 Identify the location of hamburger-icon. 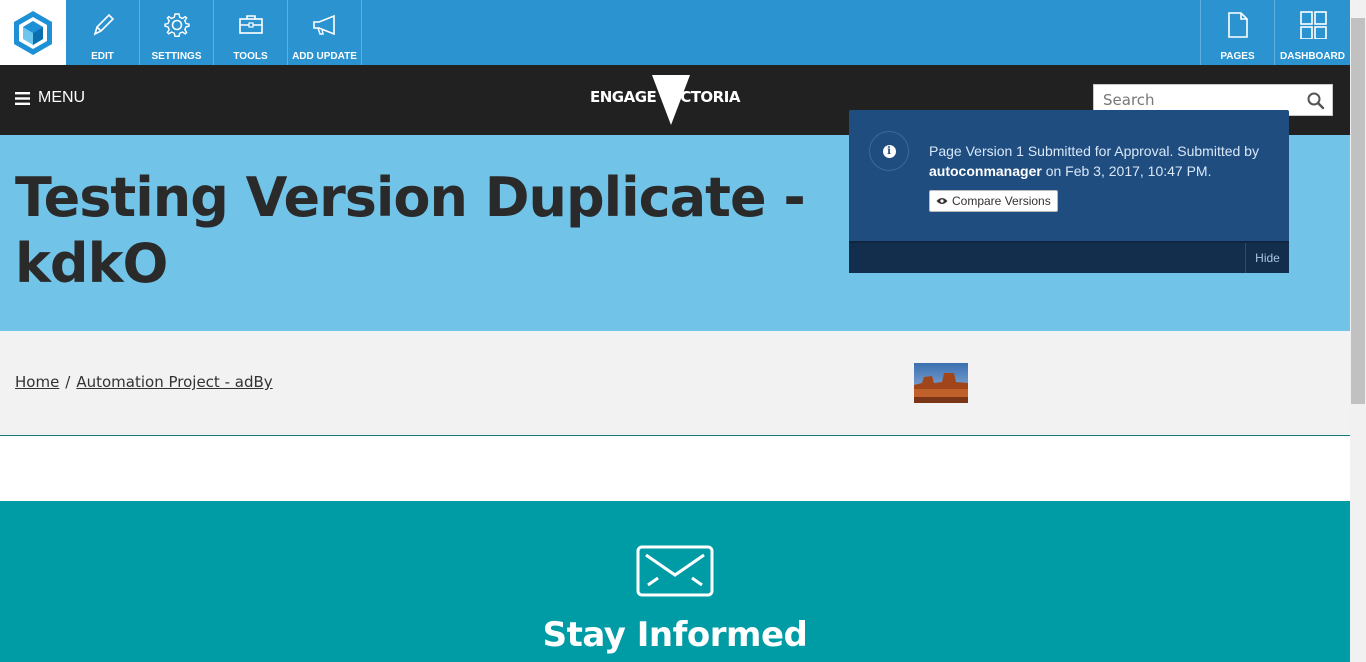
(22, 98).